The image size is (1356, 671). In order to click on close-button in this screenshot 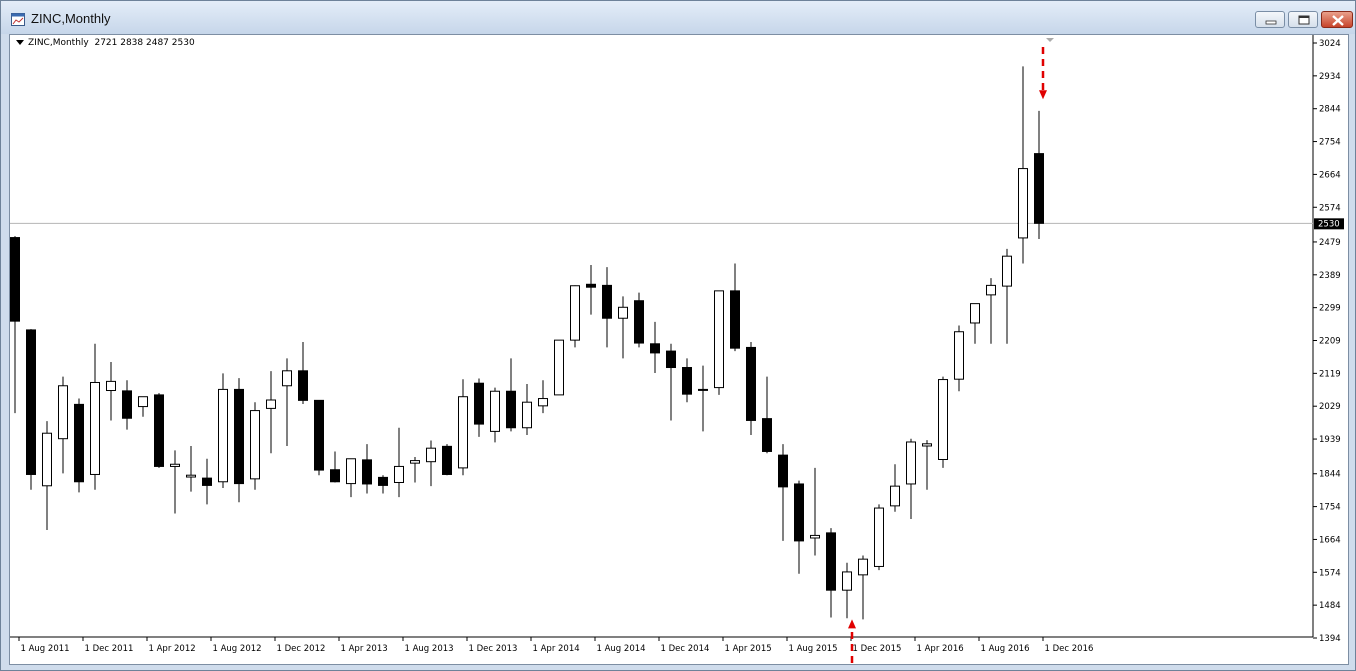, I will do `click(1337, 19)`.